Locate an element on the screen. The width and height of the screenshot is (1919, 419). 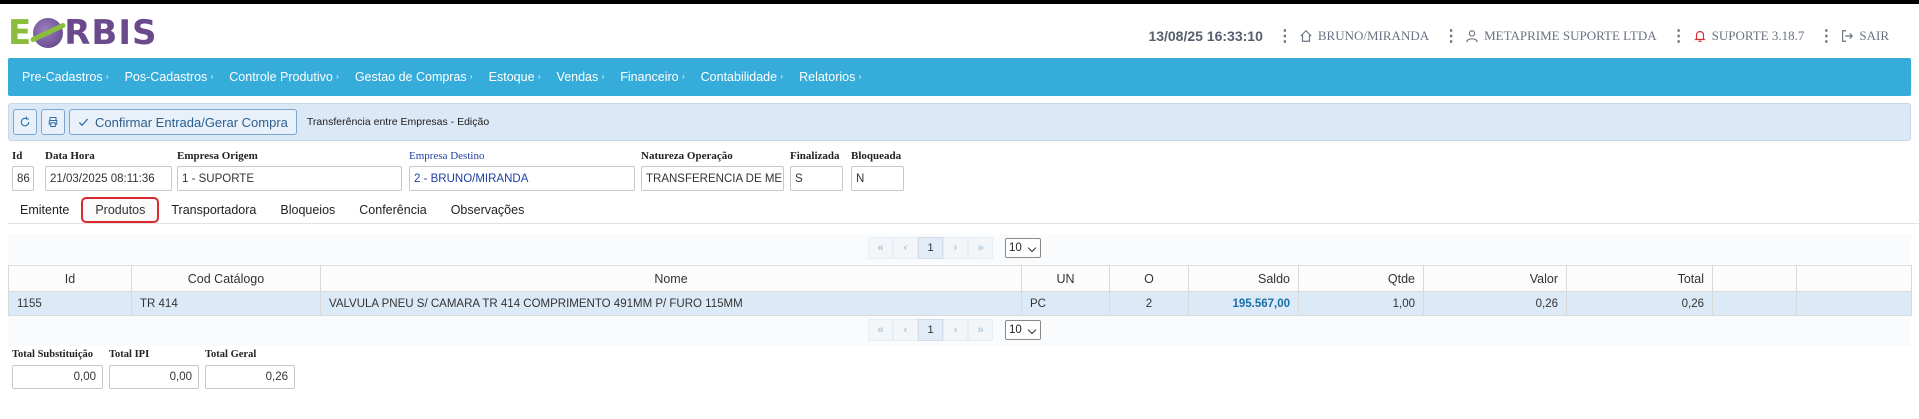
branch-link: BRUNO/MIRANDA is located at coordinates (1364, 36).